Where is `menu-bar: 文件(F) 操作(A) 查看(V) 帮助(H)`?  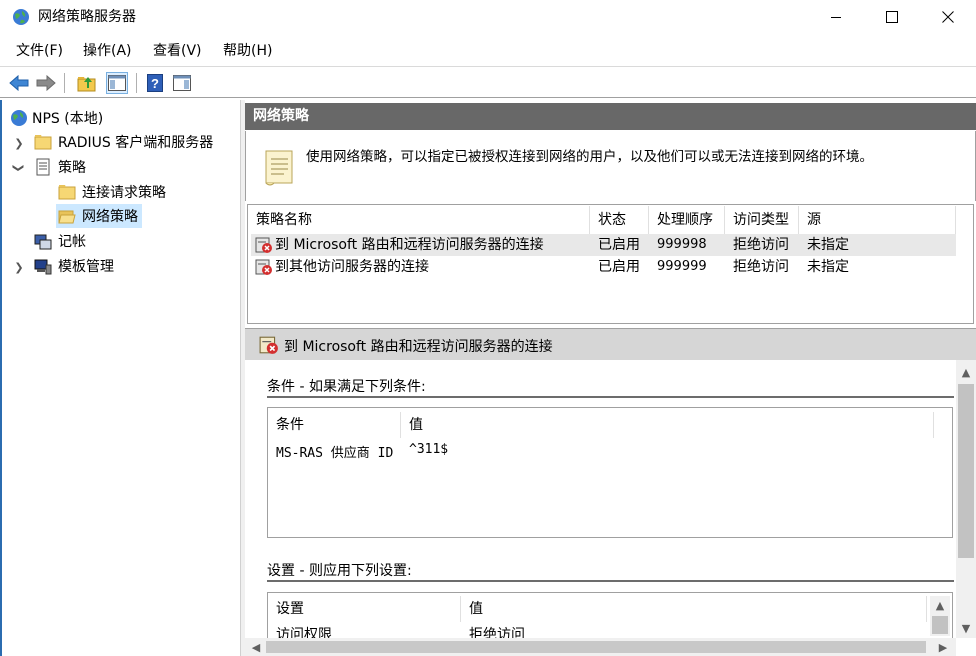
menu-bar: 文件(F) 操作(A) 查看(V) 帮助(H) is located at coordinates (488, 50).